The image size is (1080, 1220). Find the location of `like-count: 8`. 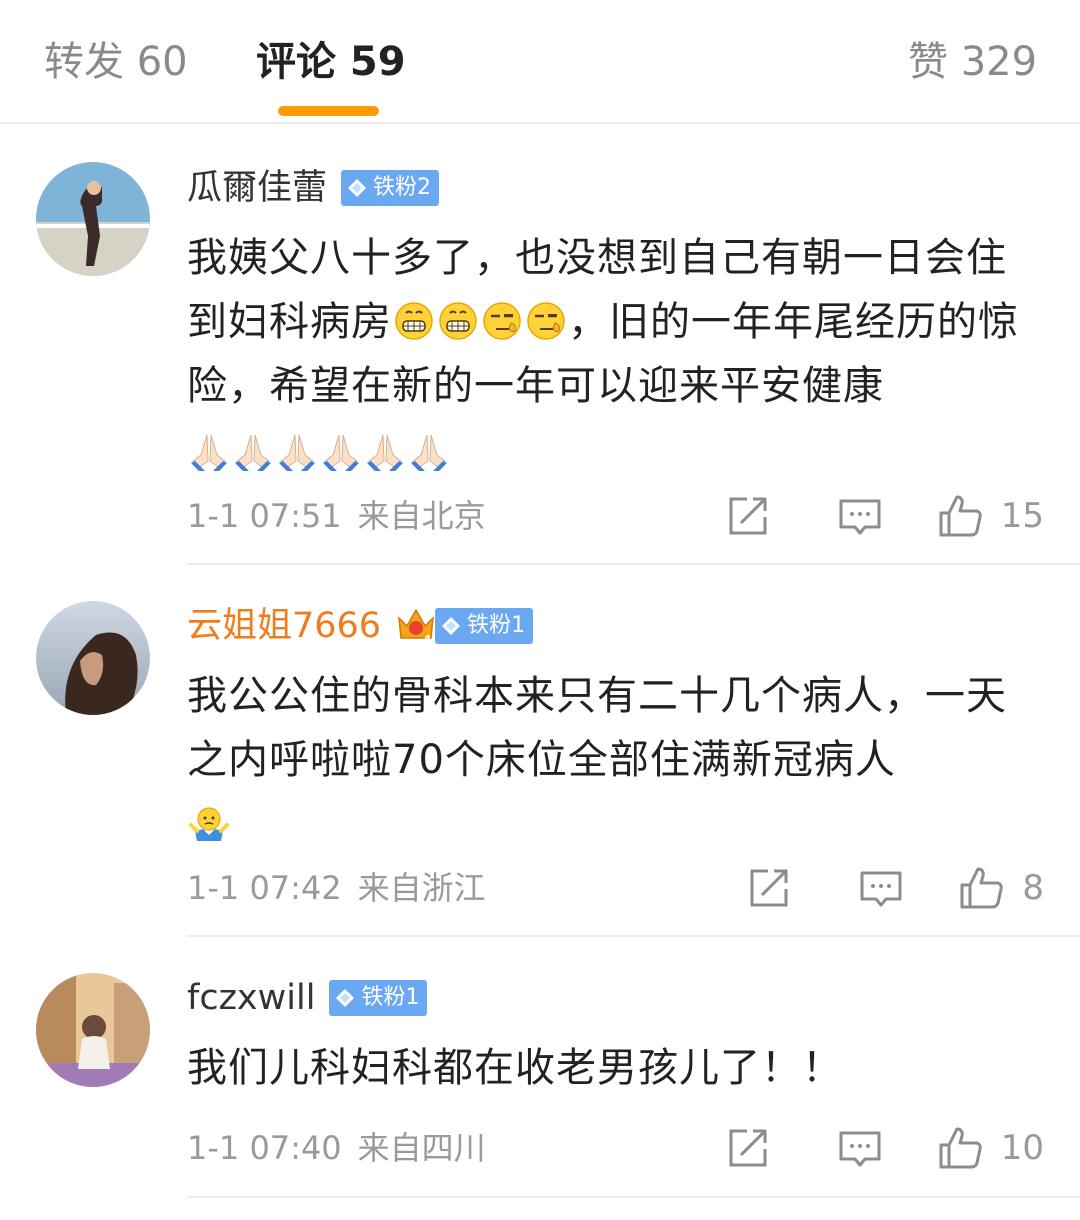

like-count: 8 is located at coordinates (1033, 888).